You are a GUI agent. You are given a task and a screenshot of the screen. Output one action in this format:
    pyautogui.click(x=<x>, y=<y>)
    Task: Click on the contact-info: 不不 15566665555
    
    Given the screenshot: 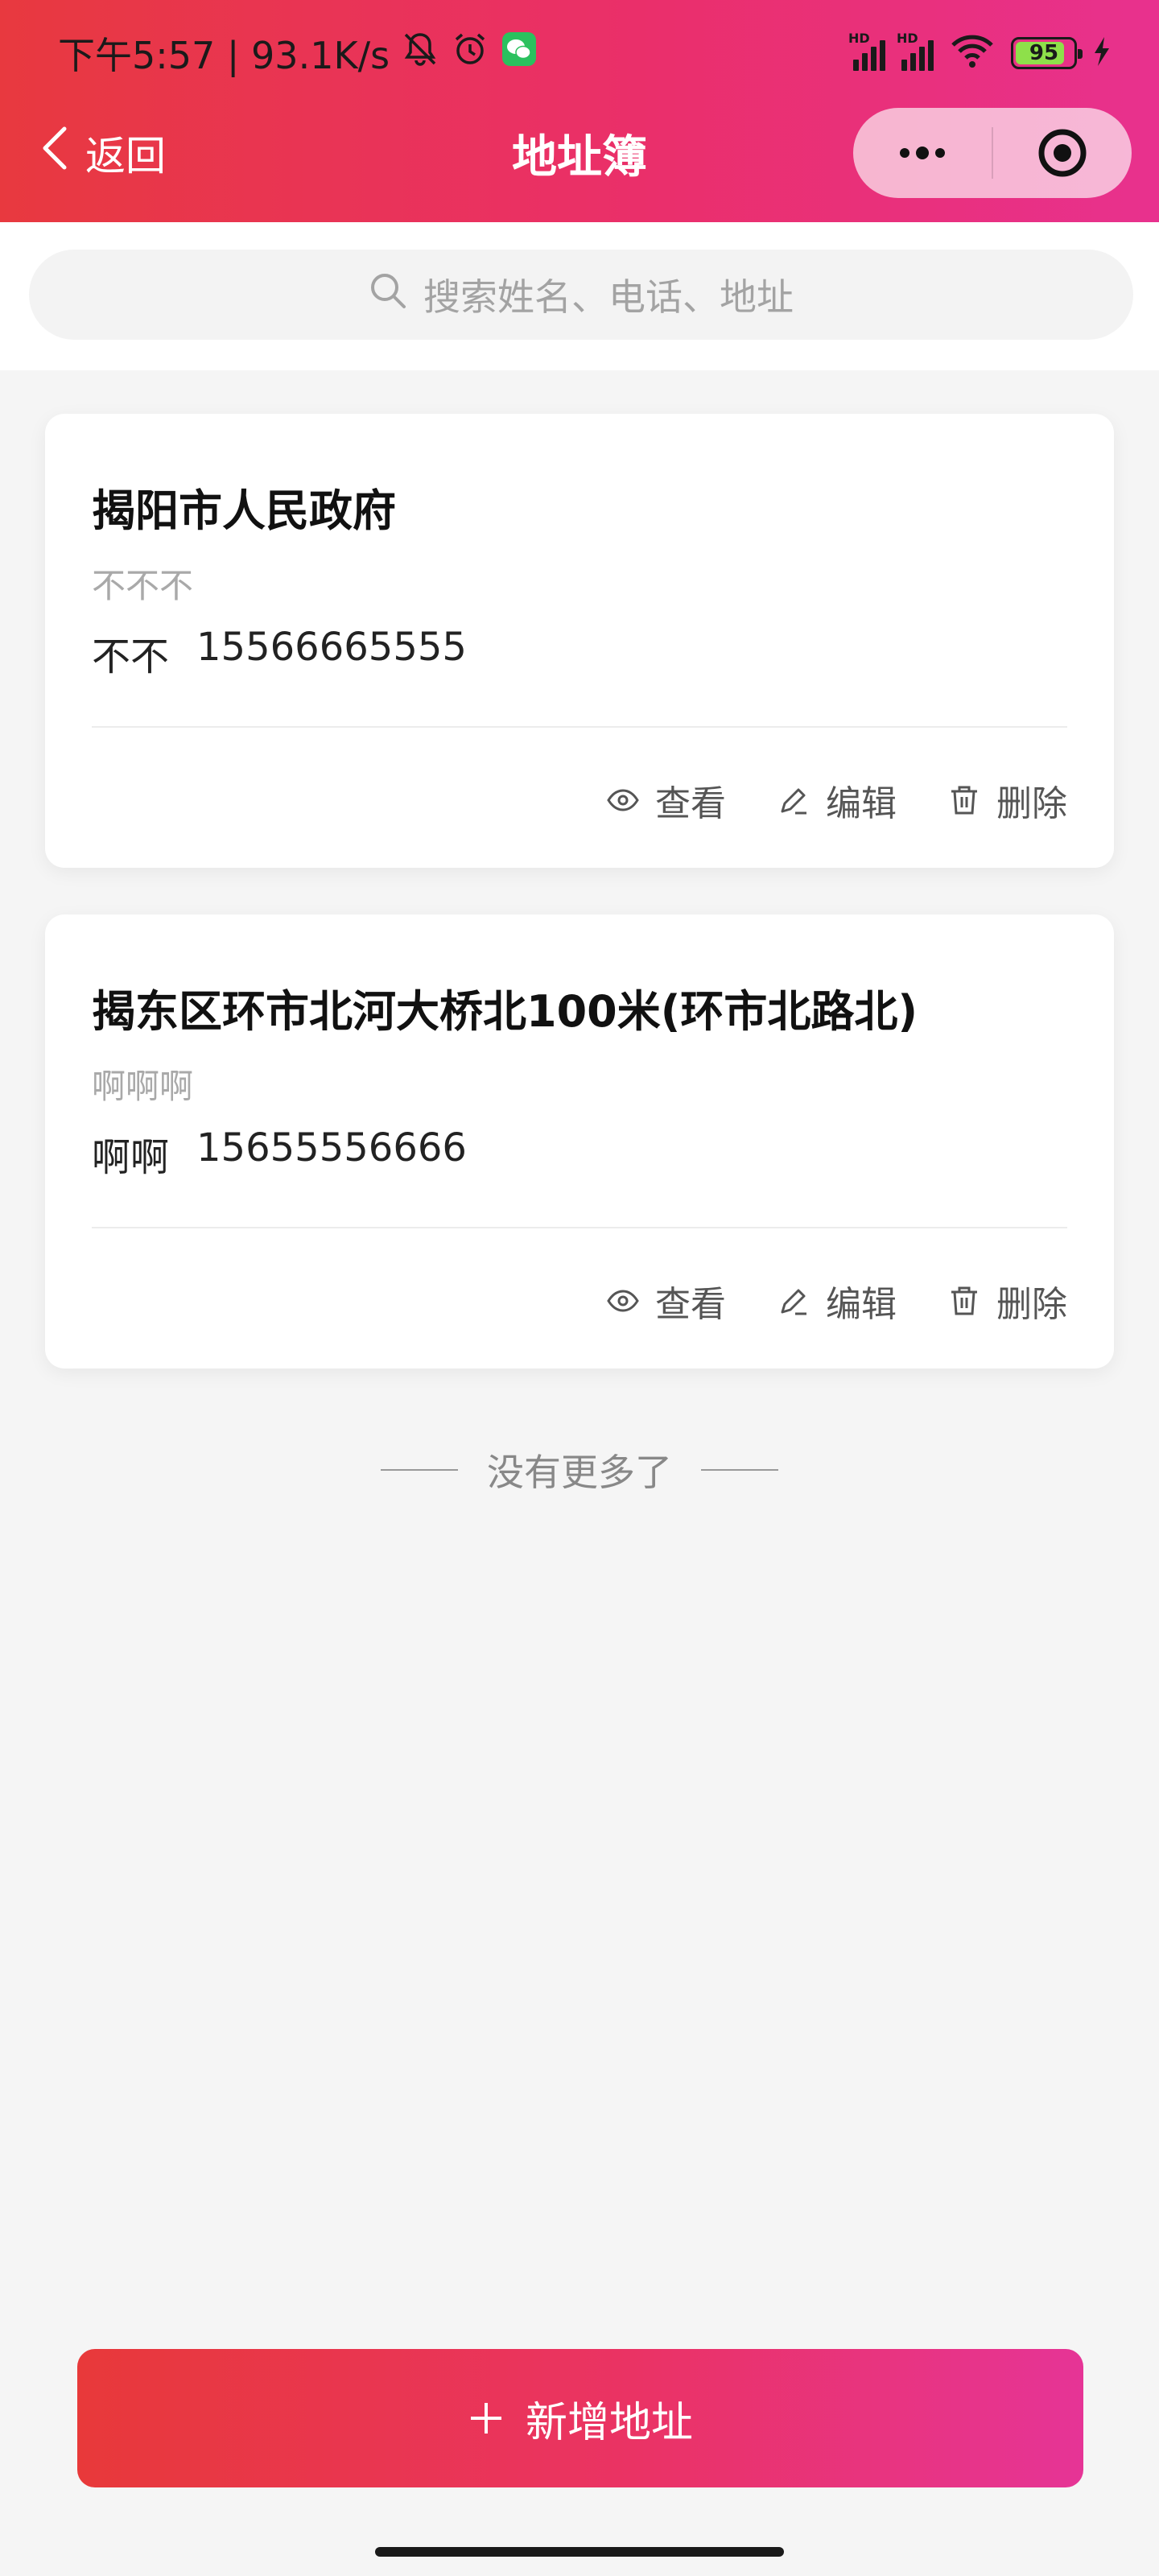 What is the action you would take?
    pyautogui.click(x=279, y=653)
    